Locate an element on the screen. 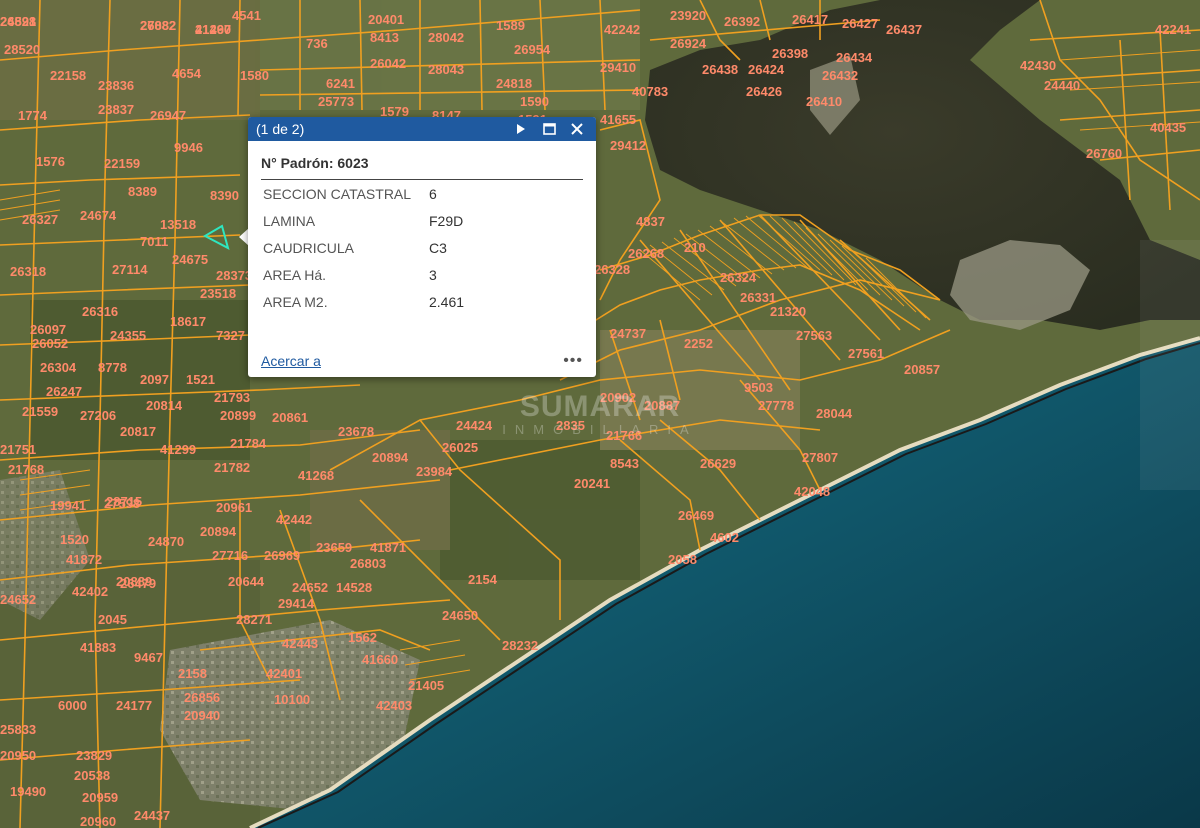 Image resolution: width=1200 pixels, height=828 pixels. attribute-value: F29D is located at coordinates (446, 220).